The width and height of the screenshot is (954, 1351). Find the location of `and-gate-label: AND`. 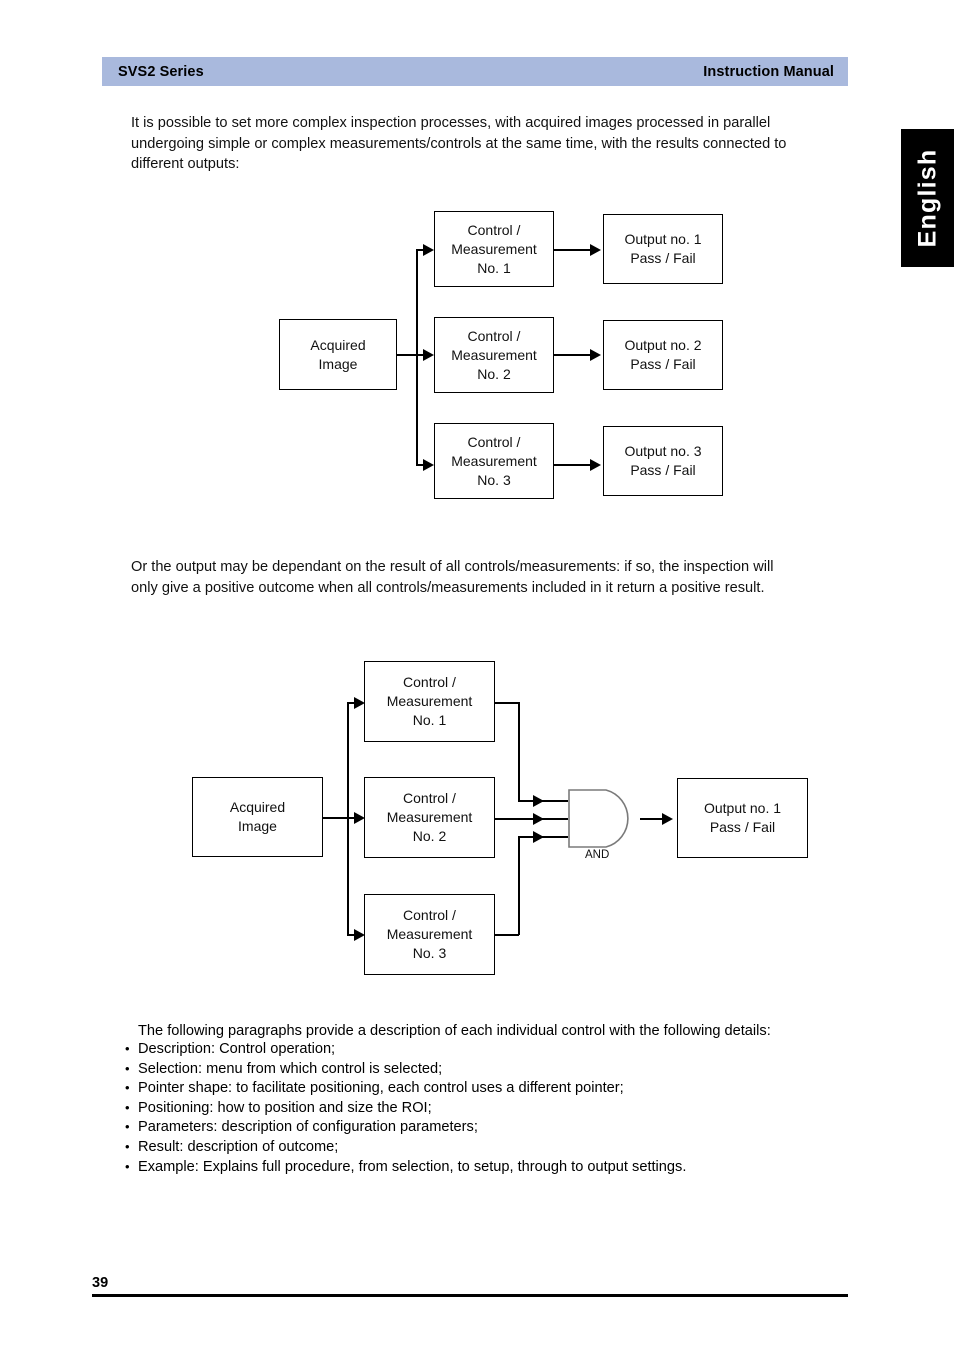

and-gate-label: AND is located at coordinates (597, 855).